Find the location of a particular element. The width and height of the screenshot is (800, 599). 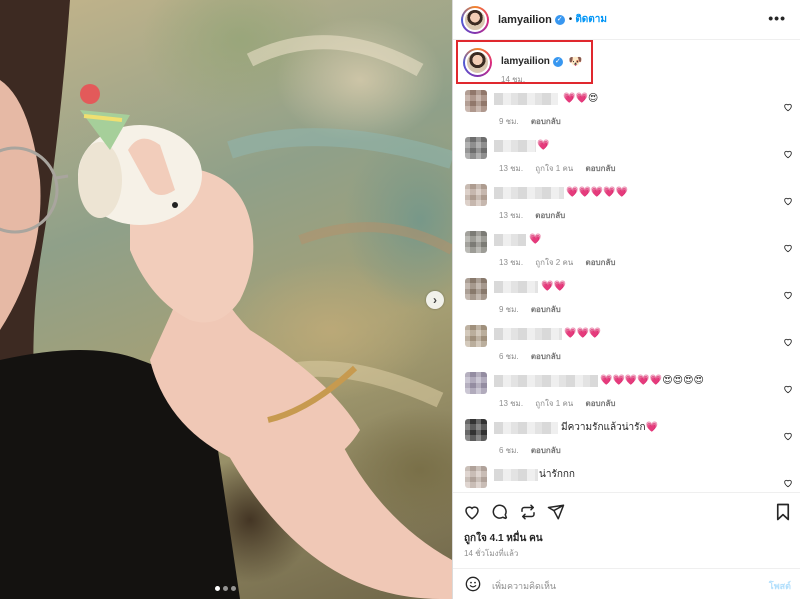

comment-text: 💗💗💗💗💗😍😍😍😍 is located at coordinates (652, 380).